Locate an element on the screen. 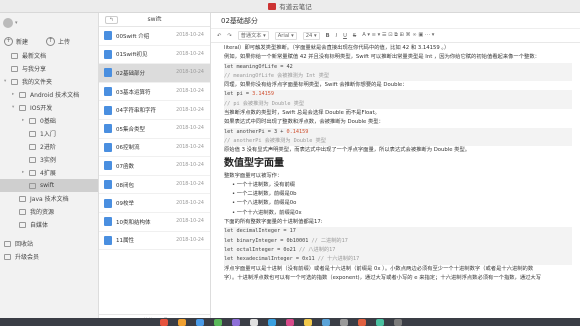 The image size is (580, 326). sidebar-item: 回收站 is located at coordinates (49, 243).